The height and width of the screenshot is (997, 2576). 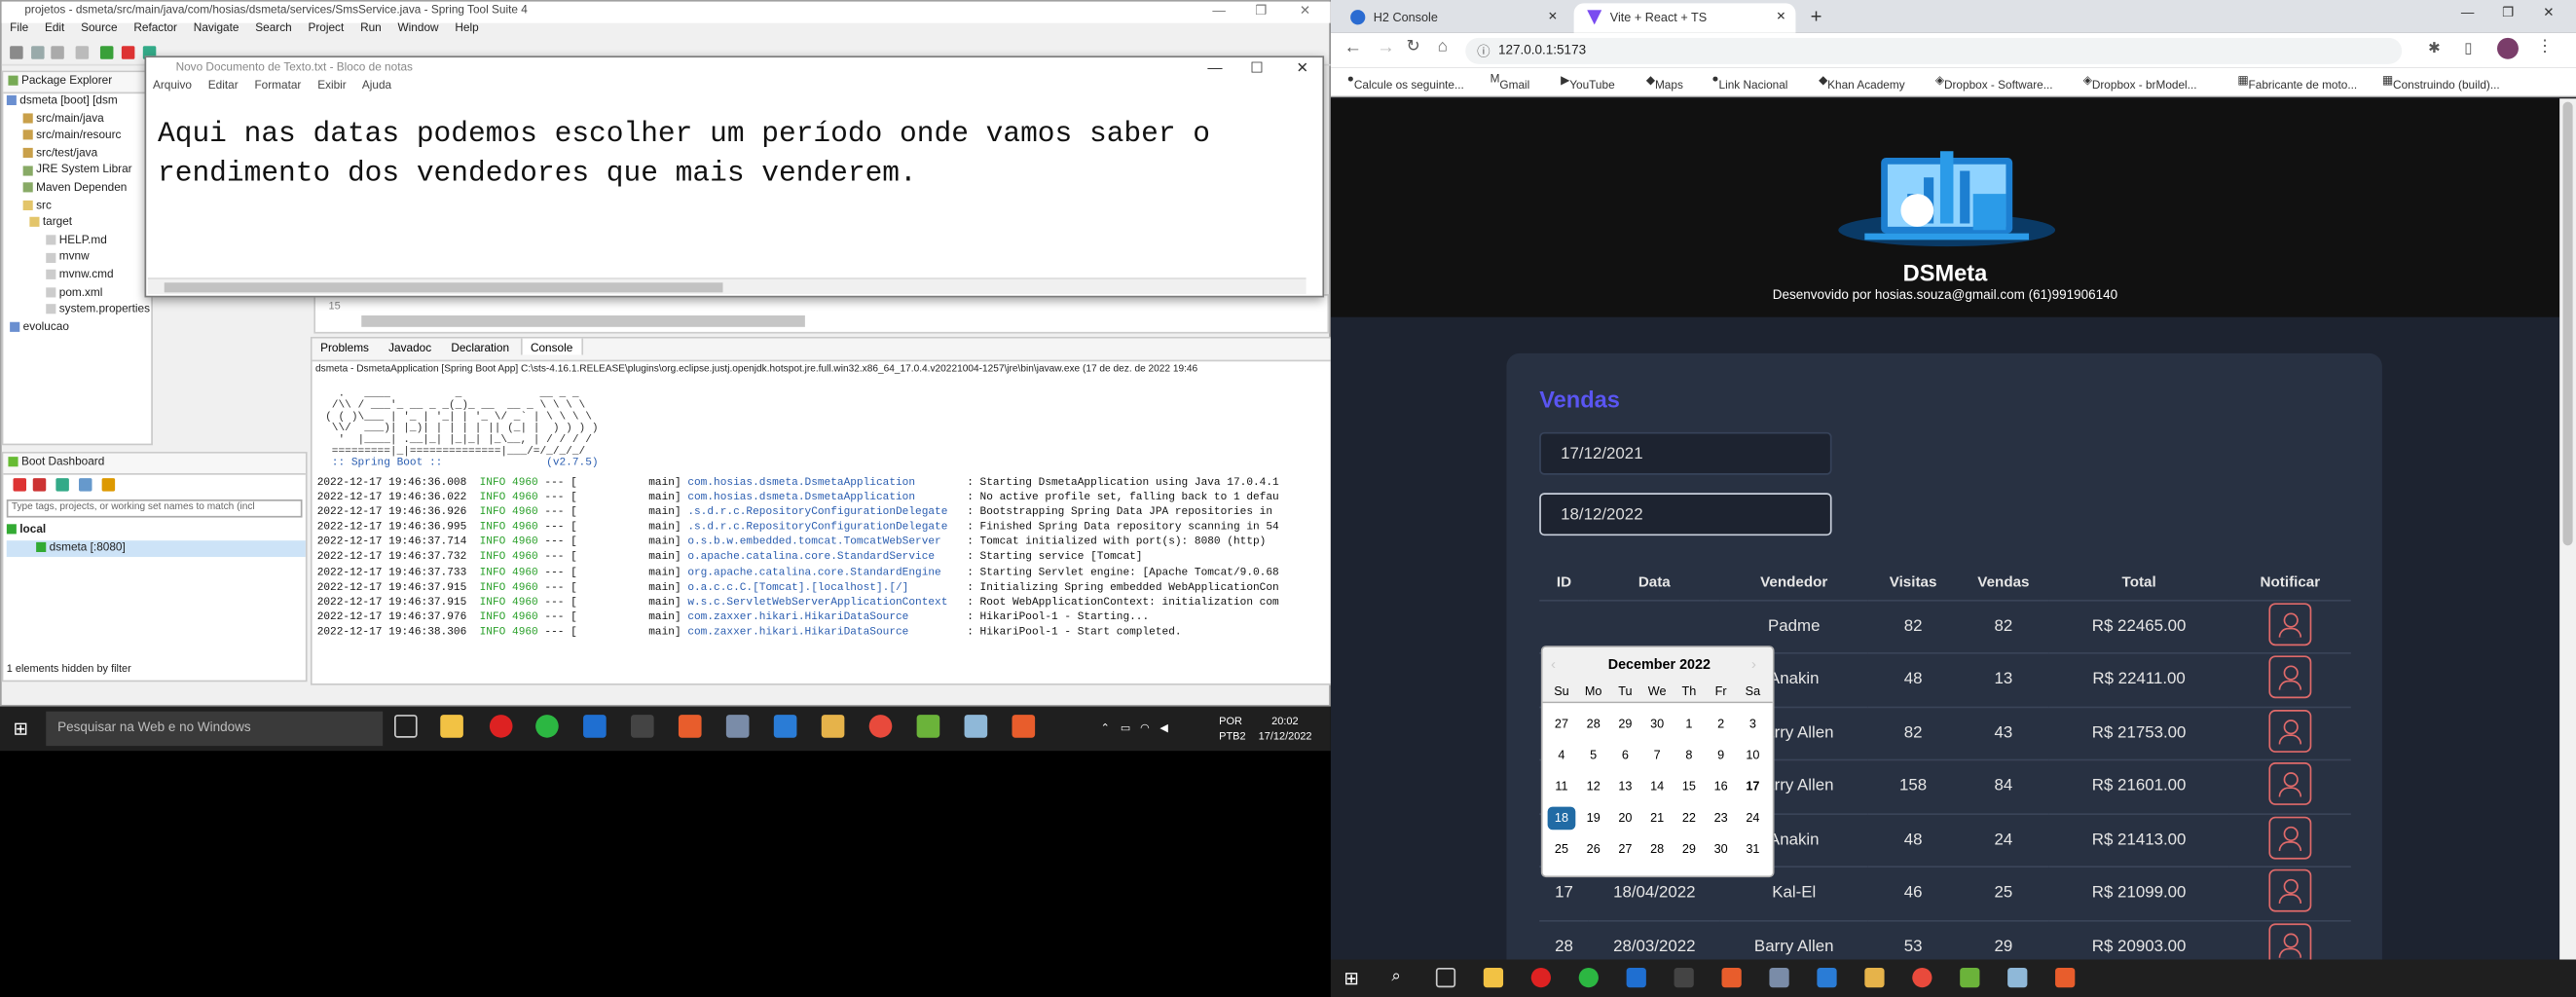 I want to click on datepicker-day: 22, so click(x=1689, y=817).